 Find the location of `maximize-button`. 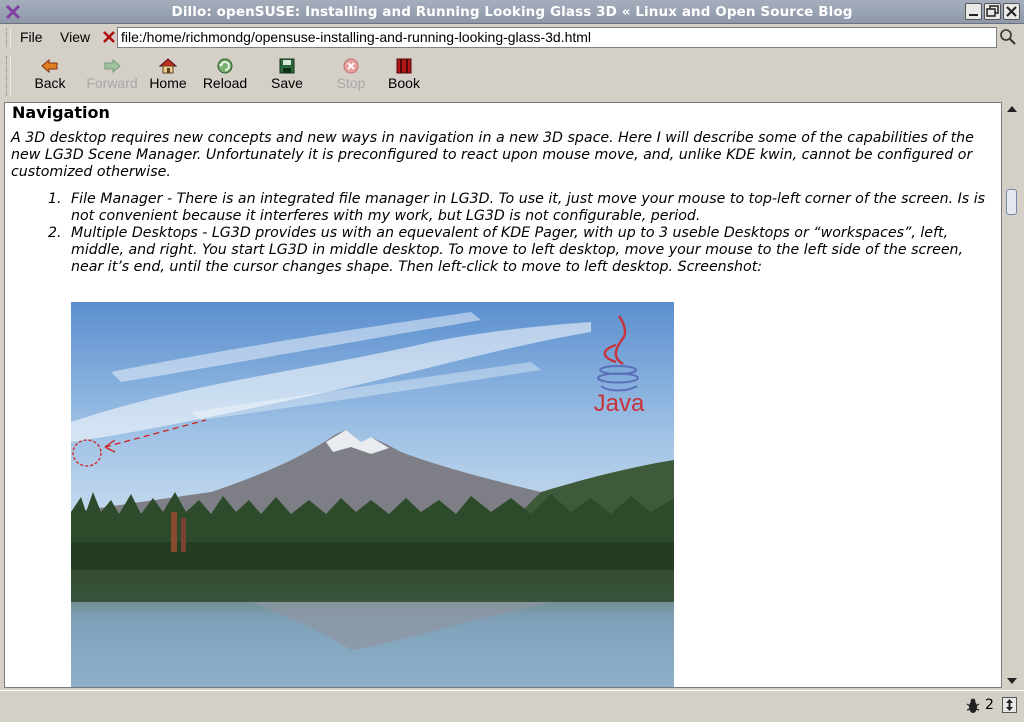

maximize-button is located at coordinates (992, 11).